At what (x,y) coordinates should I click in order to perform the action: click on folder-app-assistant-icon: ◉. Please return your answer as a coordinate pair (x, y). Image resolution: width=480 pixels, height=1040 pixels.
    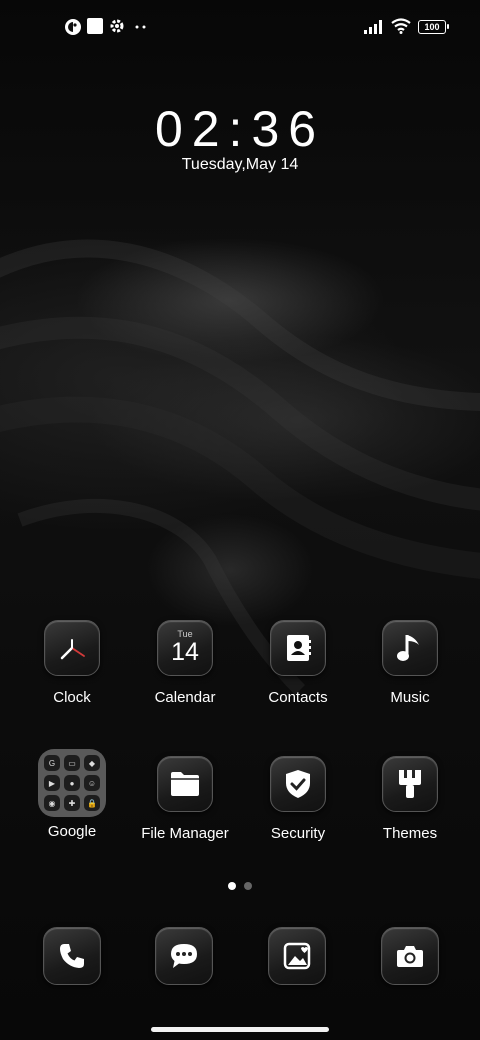
    Looking at the image, I should click on (52, 803).